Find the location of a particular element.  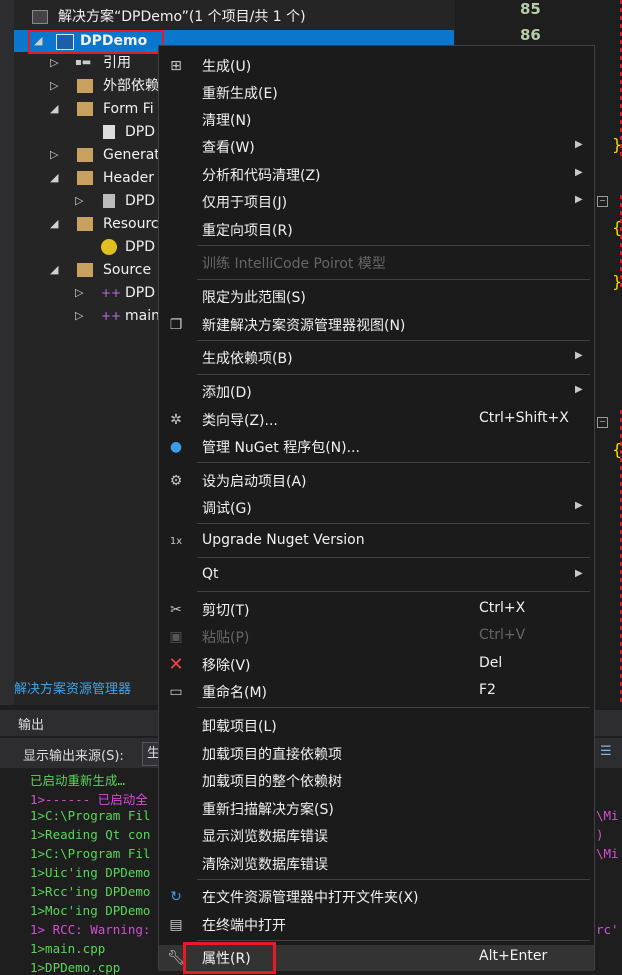

output-line-fragment: rc' is located at coordinates (607, 929).